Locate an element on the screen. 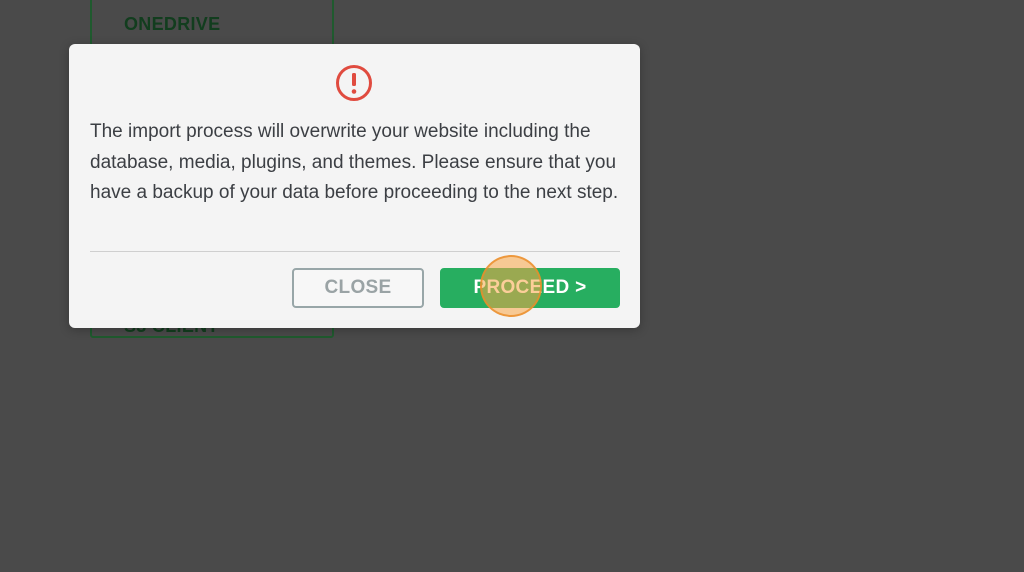 The image size is (1024, 572). background-item-onedrive: ONEDRIVE is located at coordinates (172, 24).